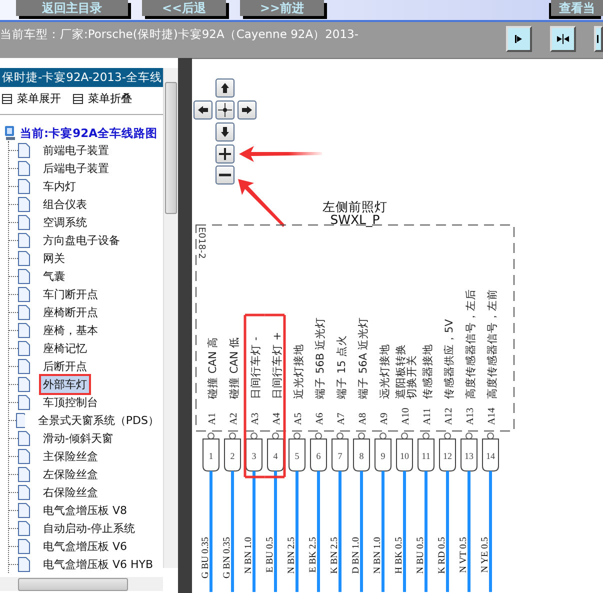  What do you see at coordinates (81, 584) in the screenshot?
I see `horizontal-scrollbar` at bounding box center [81, 584].